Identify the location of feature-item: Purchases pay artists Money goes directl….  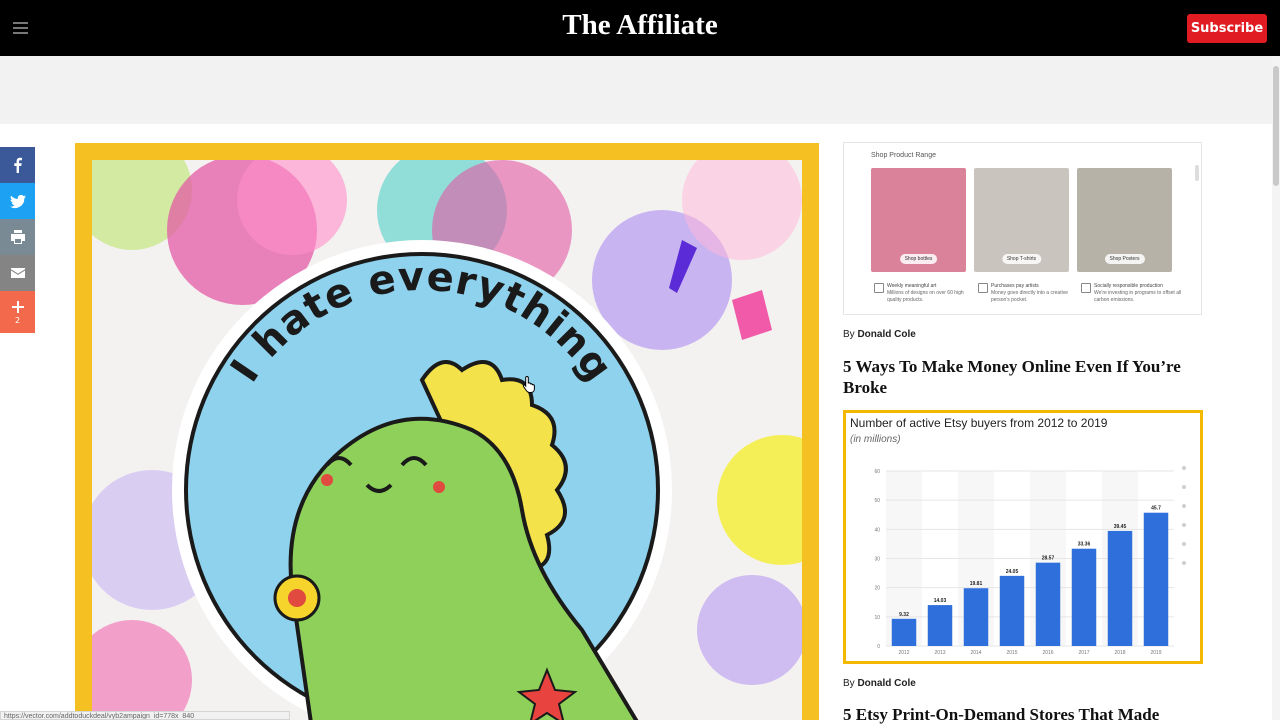
(1029, 293).